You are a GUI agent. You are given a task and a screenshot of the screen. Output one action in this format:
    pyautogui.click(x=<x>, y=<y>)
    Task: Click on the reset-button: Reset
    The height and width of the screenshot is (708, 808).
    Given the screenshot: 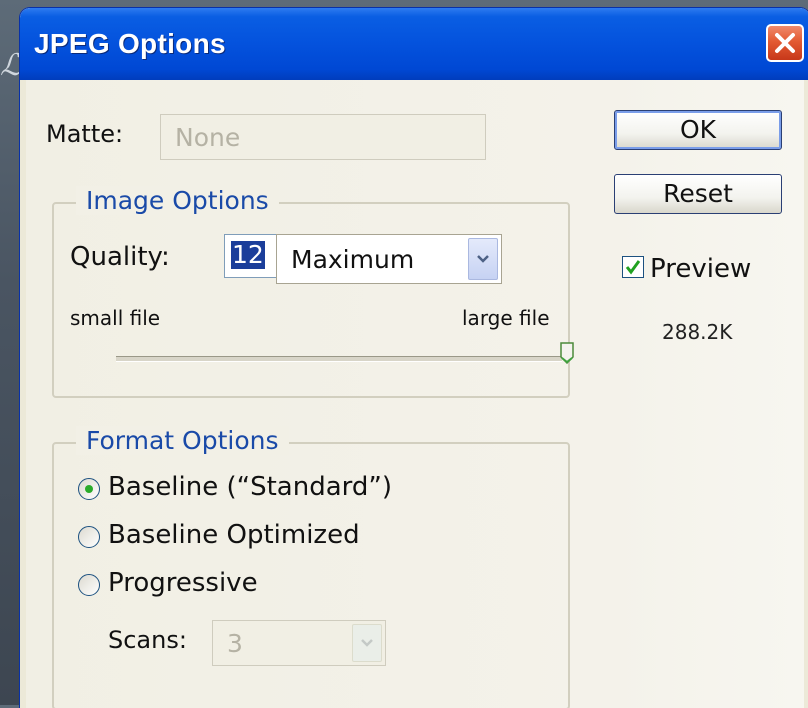 What is the action you would take?
    pyautogui.click(x=698, y=194)
    